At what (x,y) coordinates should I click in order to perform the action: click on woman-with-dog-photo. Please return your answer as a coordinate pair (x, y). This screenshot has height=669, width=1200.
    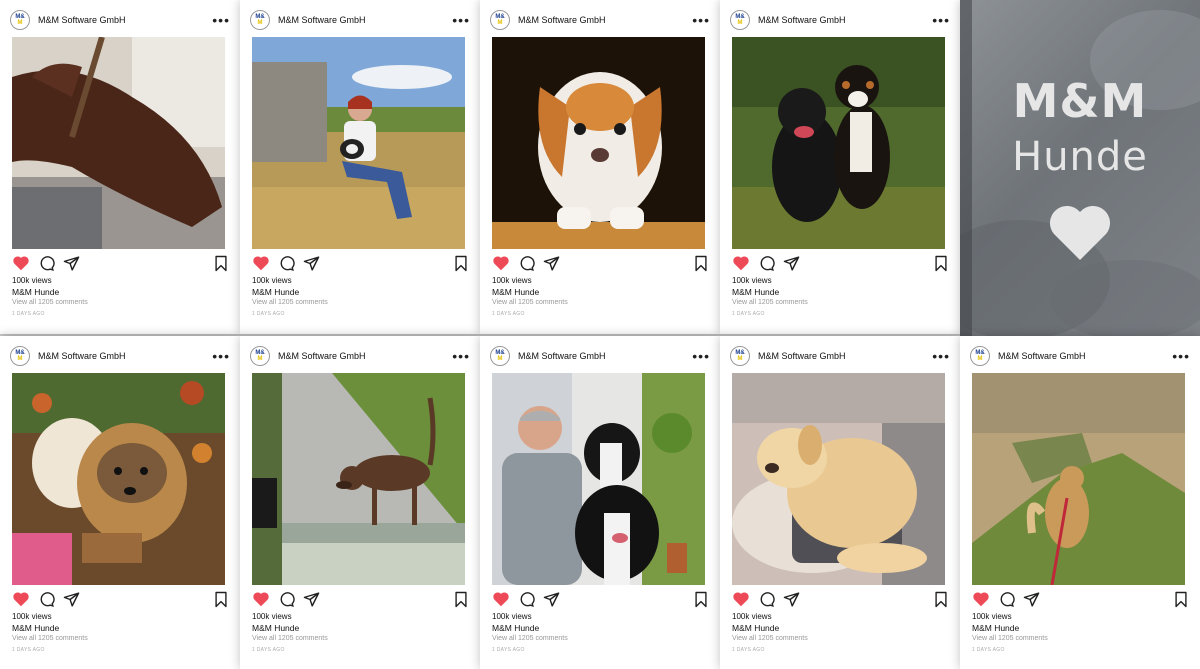
    Looking at the image, I should click on (358, 143).